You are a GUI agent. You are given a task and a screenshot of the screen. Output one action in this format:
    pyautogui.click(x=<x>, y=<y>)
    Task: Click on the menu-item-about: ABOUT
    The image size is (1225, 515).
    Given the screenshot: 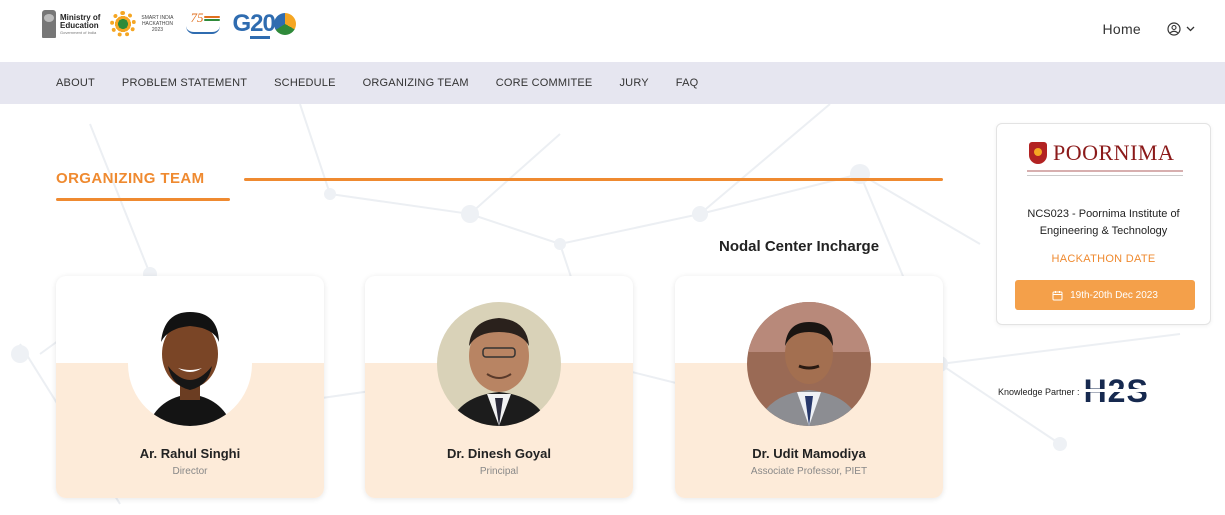 What is the action you would take?
    pyautogui.click(x=75, y=83)
    